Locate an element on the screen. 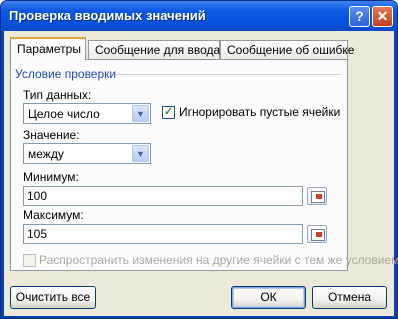 Image resolution: width=398 pixels, height=319 pixels. checkmark-icon: ✓ is located at coordinates (168, 112).